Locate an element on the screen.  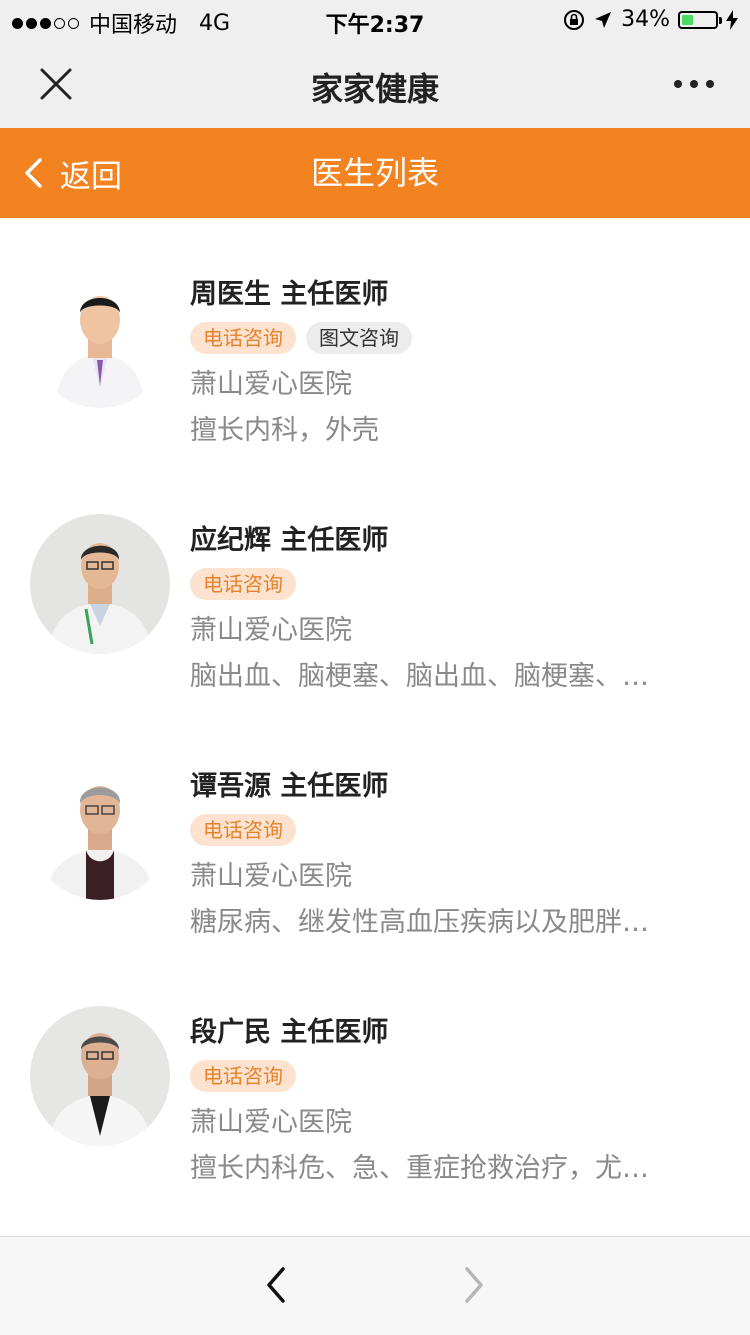
charging-bolt-icon is located at coordinates (732, 19).